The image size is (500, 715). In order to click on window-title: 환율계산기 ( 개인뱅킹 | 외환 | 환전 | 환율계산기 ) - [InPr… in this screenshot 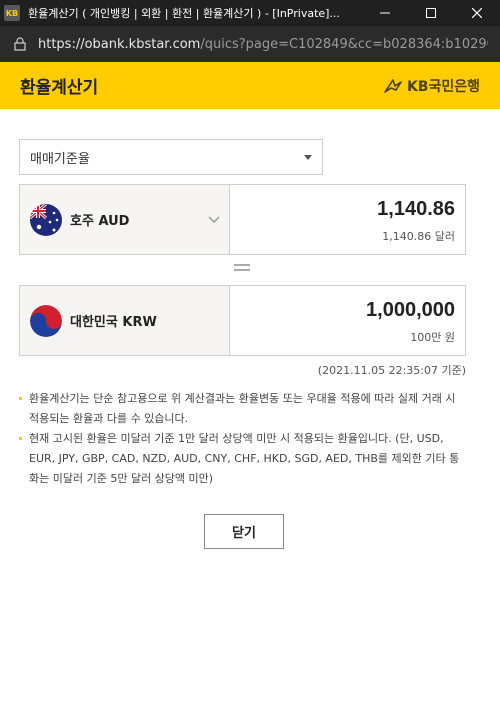, I will do `click(184, 13)`.